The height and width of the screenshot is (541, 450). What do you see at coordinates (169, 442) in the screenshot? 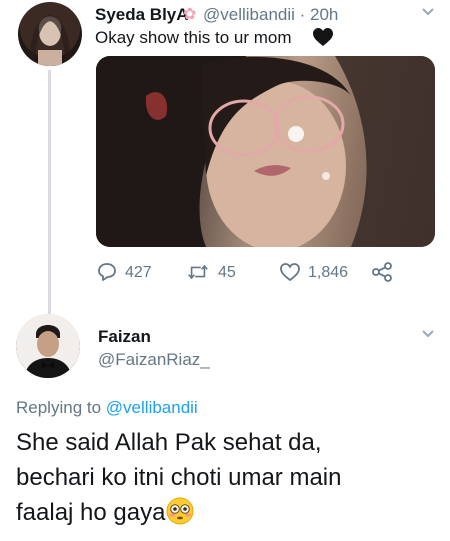
I see `tweet-line: She said Allah Pak sehat da,` at bounding box center [169, 442].